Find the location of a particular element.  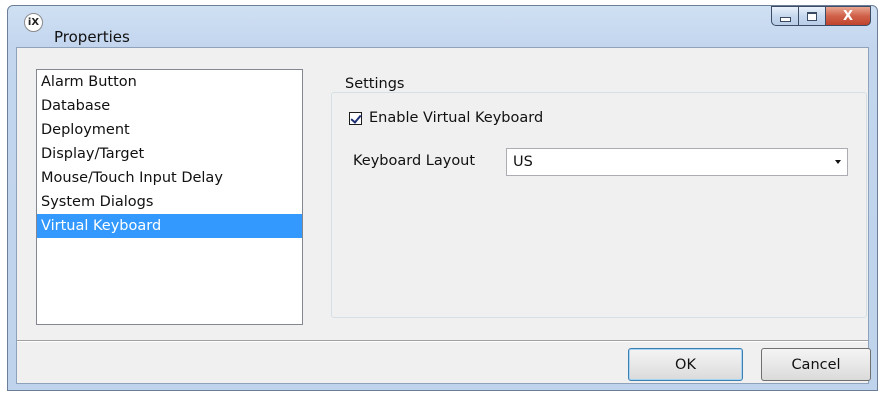

enable-virtual-keyboard-checkbox is located at coordinates (355, 118).